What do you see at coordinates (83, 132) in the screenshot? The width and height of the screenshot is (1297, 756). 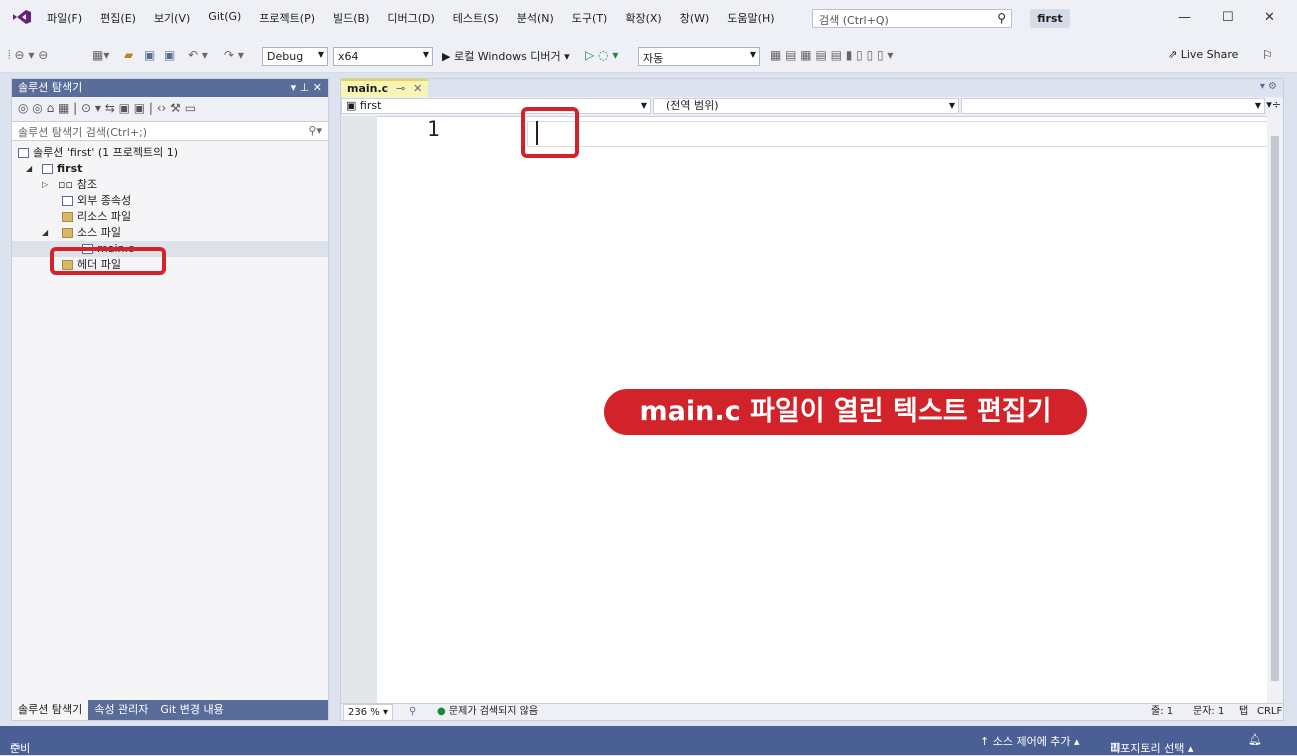 I see `solution-search-placeholder: 솔루션 탐색기 검색(Ctrl+;)` at bounding box center [83, 132].